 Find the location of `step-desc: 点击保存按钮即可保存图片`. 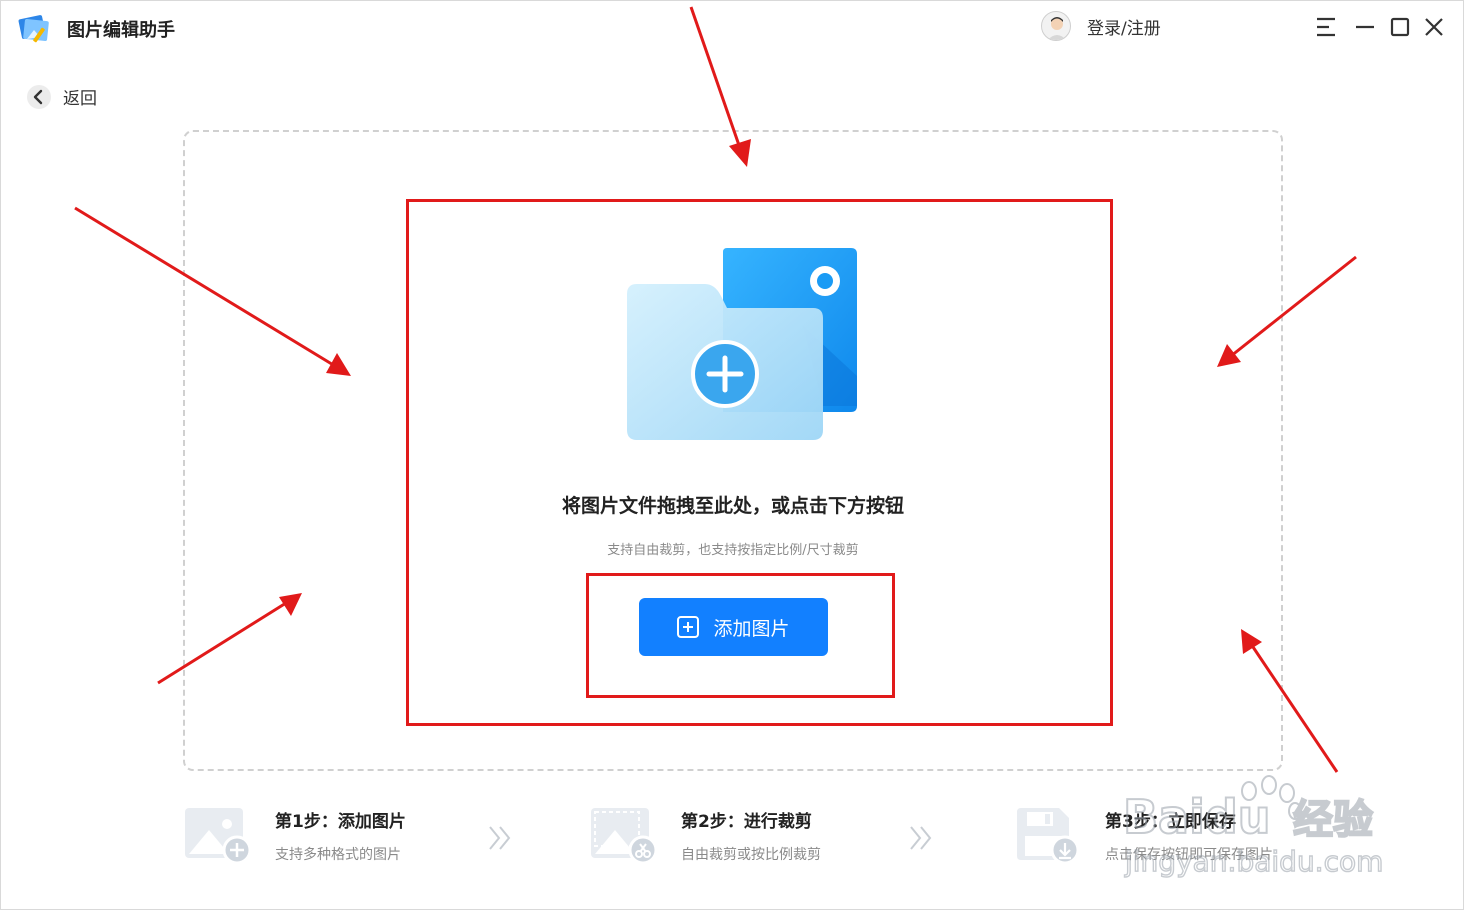

step-desc: 点击保存按钮即可保存图片 is located at coordinates (1189, 855).